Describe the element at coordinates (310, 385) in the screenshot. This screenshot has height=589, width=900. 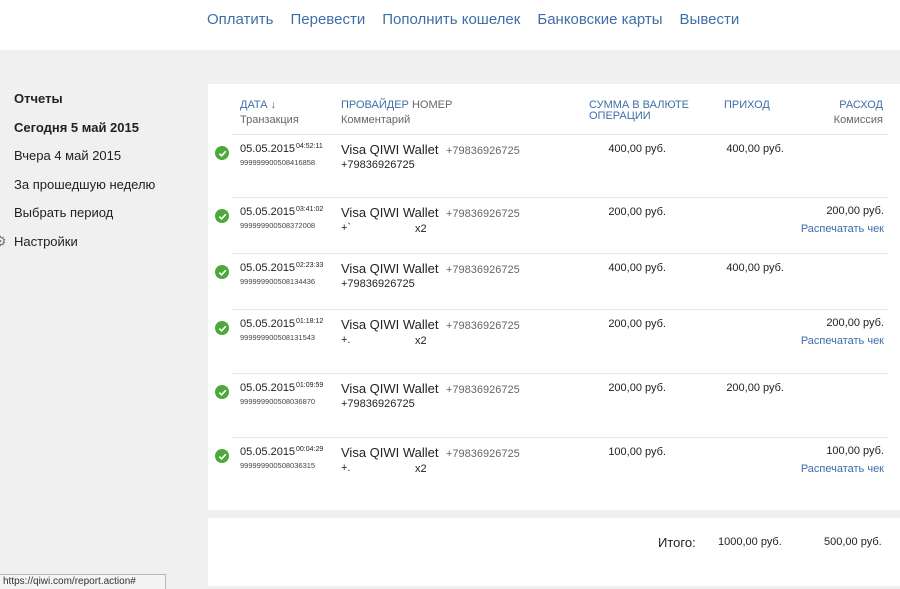
I see `row-time: 01:09:59` at that location.